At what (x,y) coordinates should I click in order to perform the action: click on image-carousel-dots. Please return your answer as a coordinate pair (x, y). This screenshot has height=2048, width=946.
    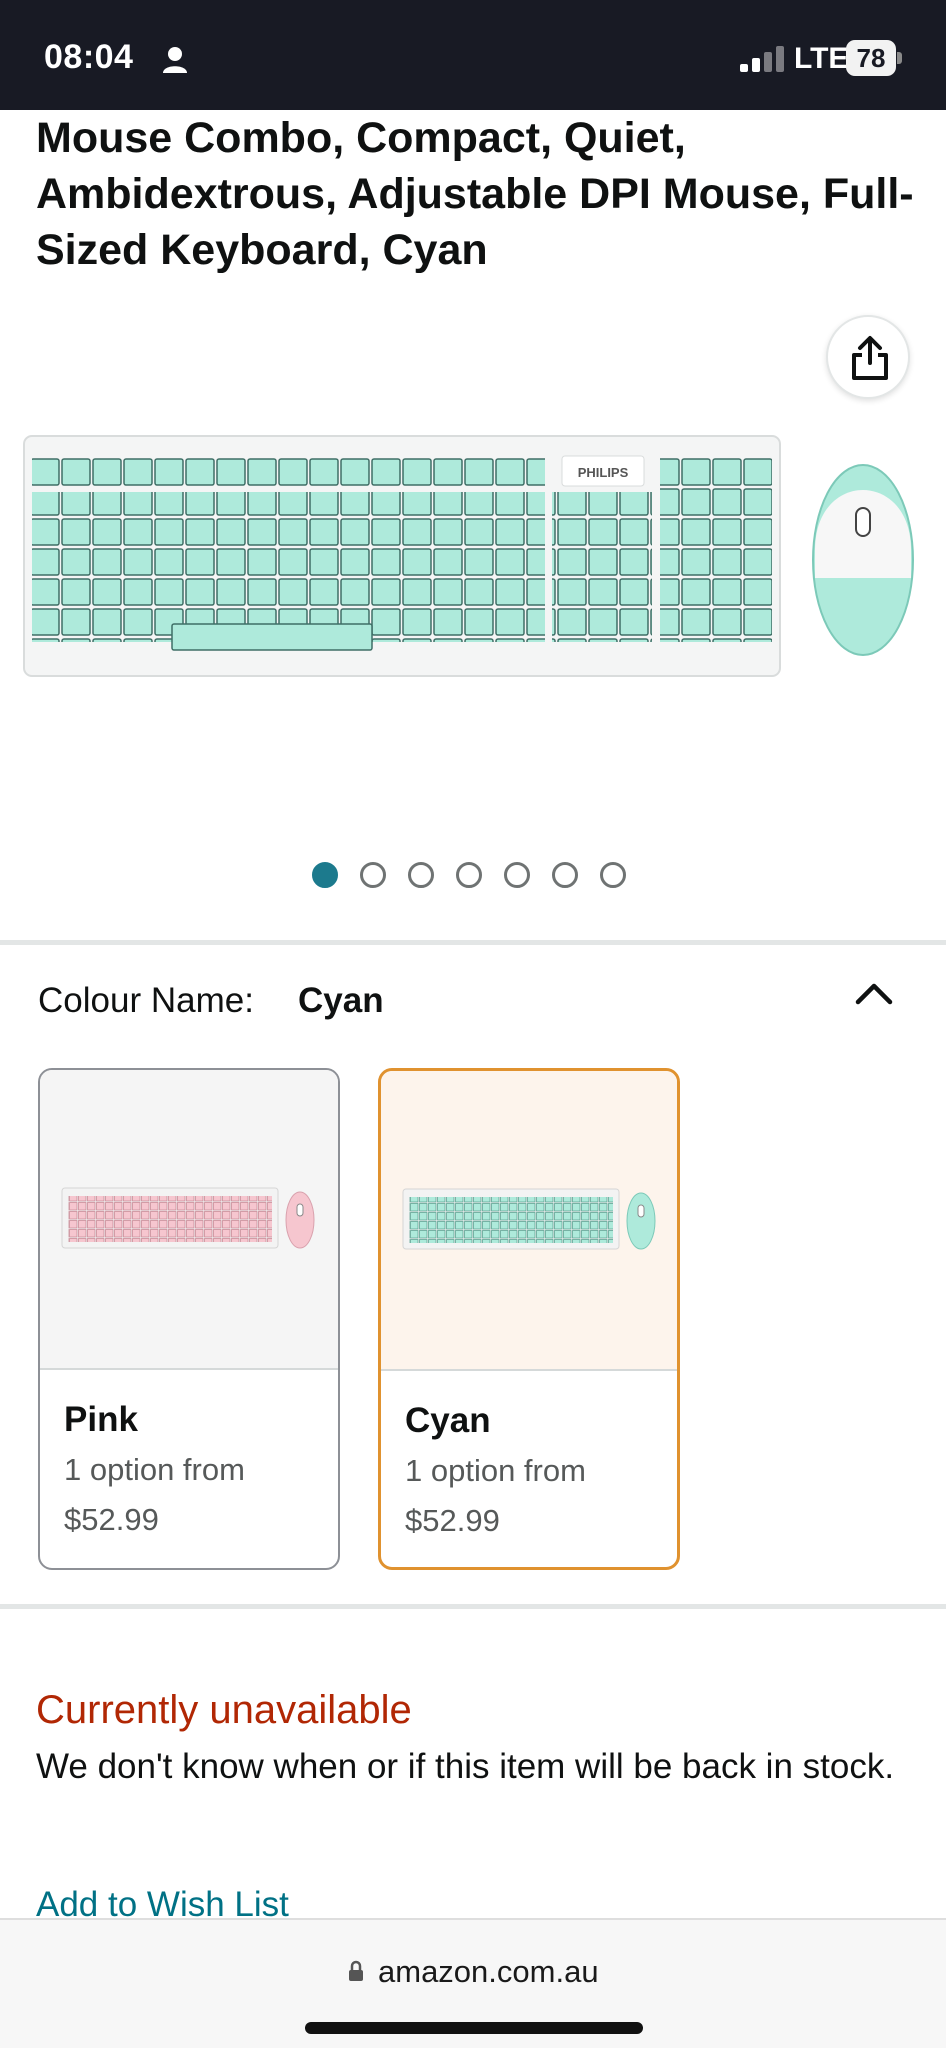
    Looking at the image, I should click on (469, 876).